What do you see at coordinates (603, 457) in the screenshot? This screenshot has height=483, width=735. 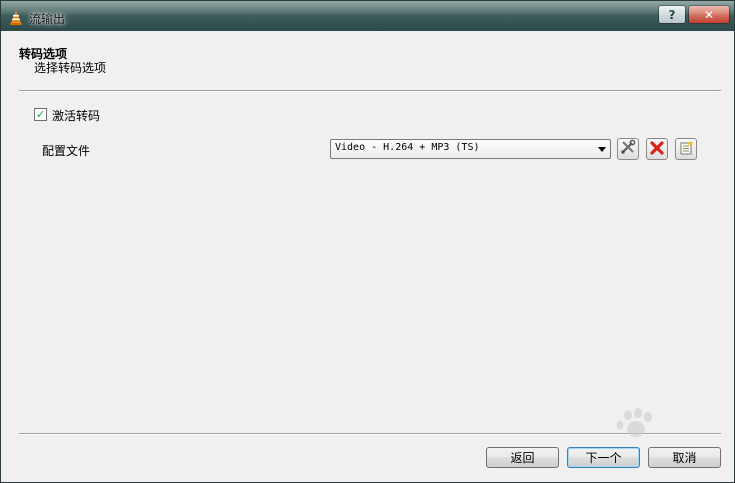 I see `next-button: 下一个` at bounding box center [603, 457].